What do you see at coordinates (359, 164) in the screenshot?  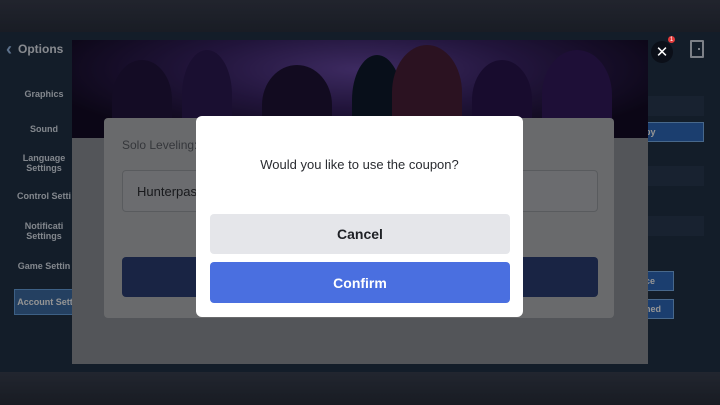 I see `dialog-message: Would you like to use the coupon?` at bounding box center [359, 164].